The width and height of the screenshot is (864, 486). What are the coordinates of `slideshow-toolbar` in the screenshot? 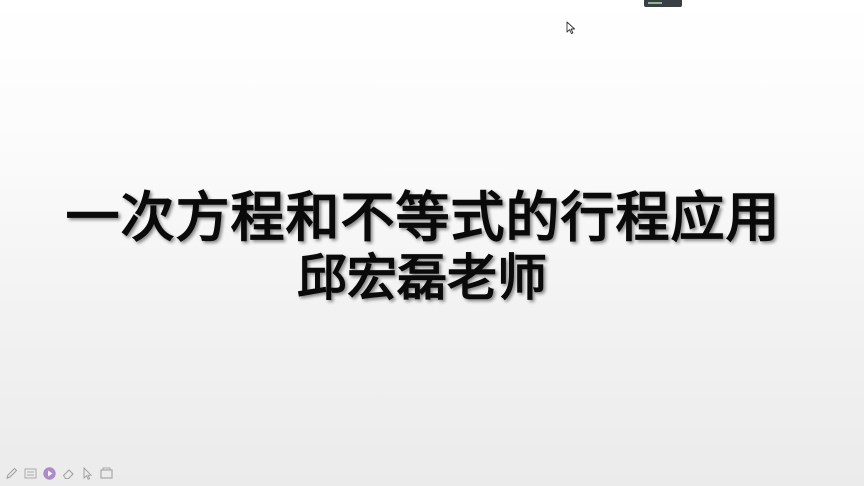 It's located at (59, 473).